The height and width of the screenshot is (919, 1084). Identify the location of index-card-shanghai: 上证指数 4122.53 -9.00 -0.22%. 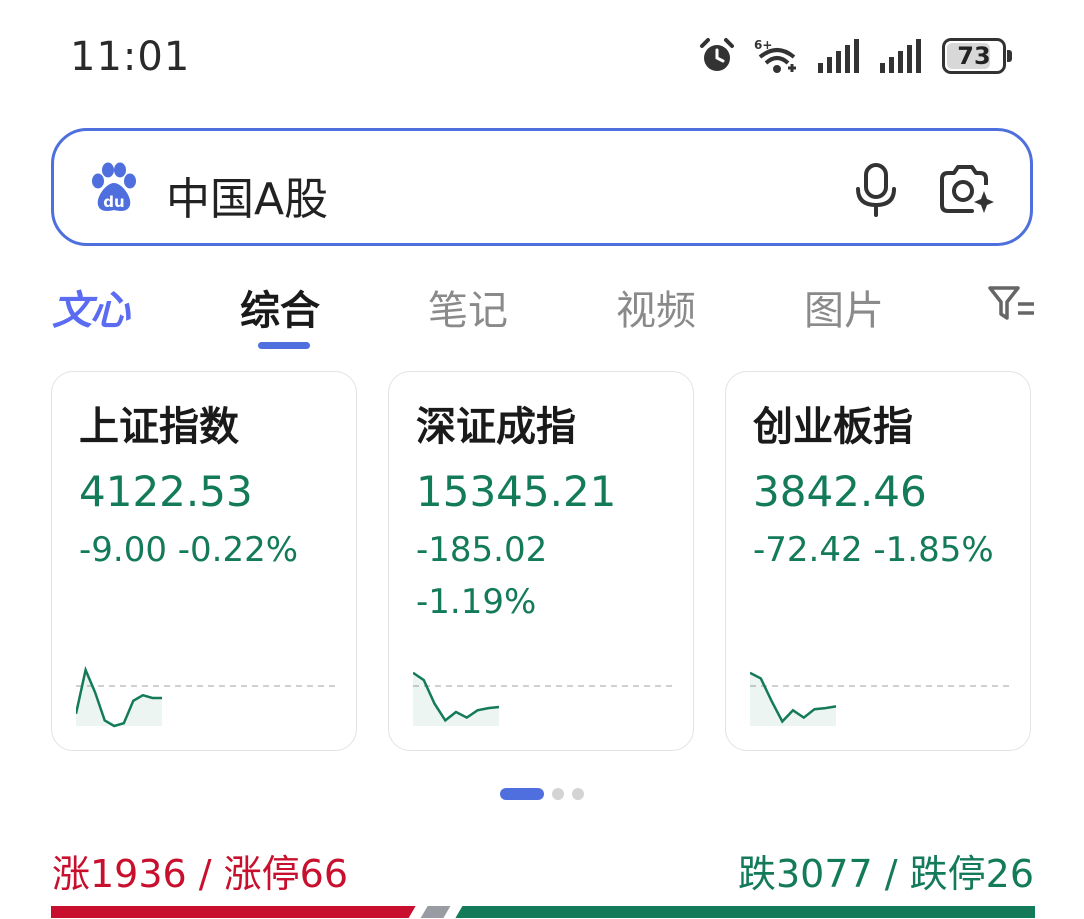
(204, 561).